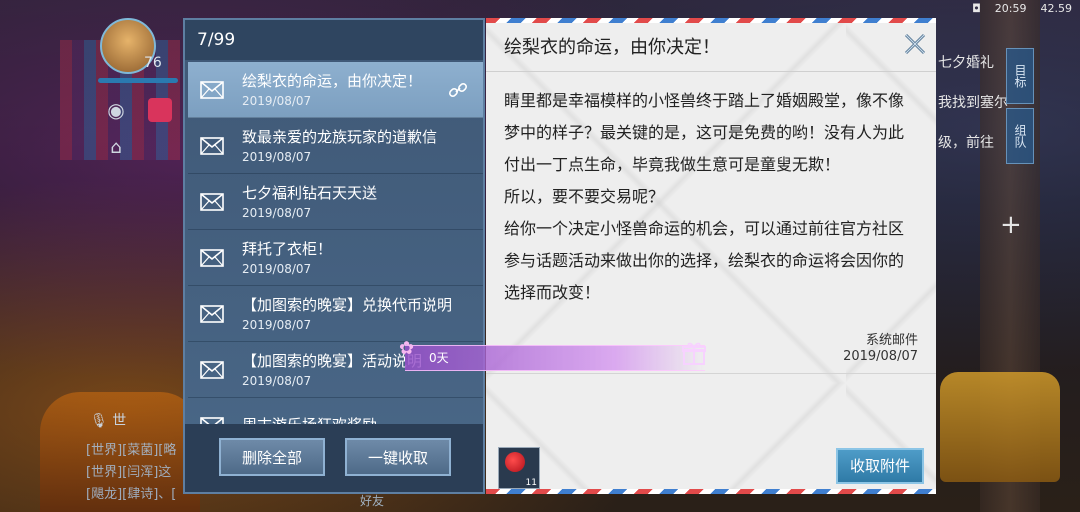 This screenshot has height=512, width=1080. Describe the element at coordinates (973, 102) in the screenshot. I see `quest-text: 我找到塞尔` at that location.